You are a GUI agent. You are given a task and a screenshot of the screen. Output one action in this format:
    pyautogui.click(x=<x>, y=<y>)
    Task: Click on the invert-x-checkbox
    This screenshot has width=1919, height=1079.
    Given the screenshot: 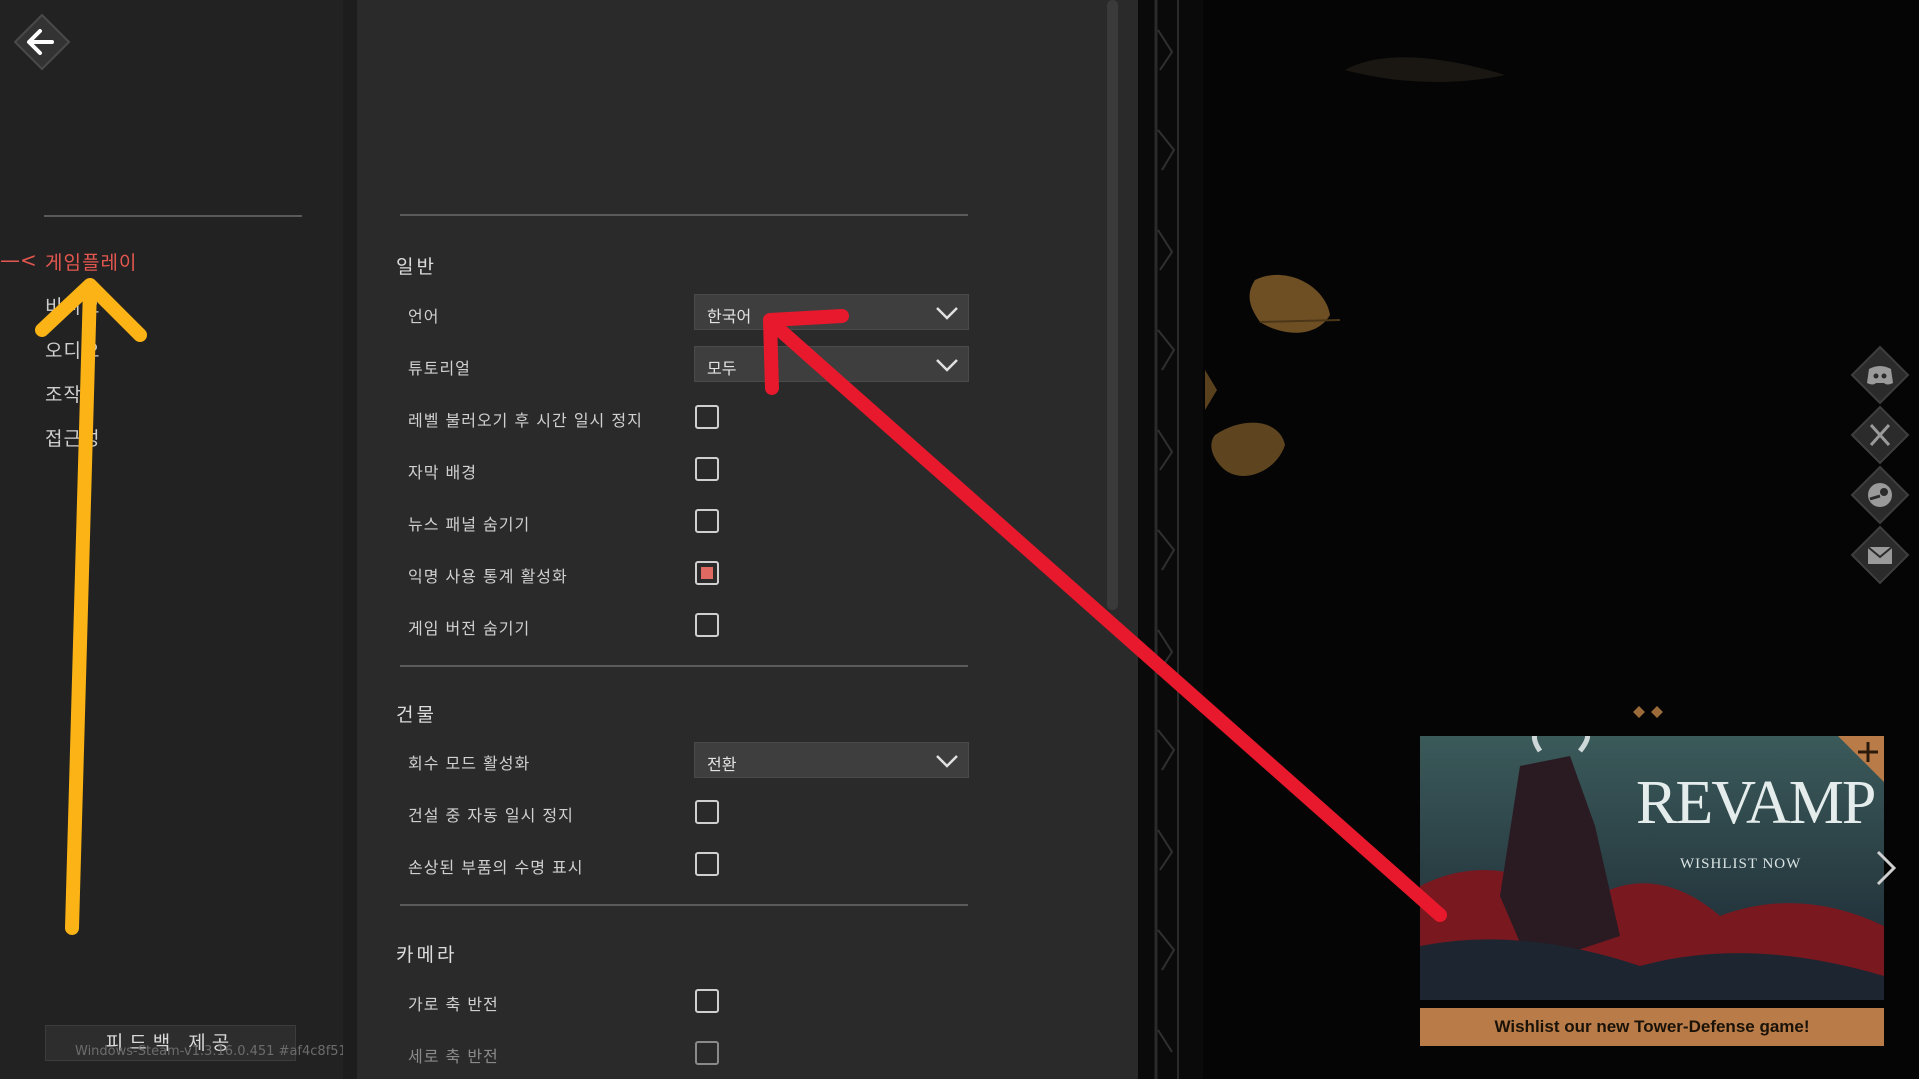 What is the action you would take?
    pyautogui.click(x=707, y=1001)
    